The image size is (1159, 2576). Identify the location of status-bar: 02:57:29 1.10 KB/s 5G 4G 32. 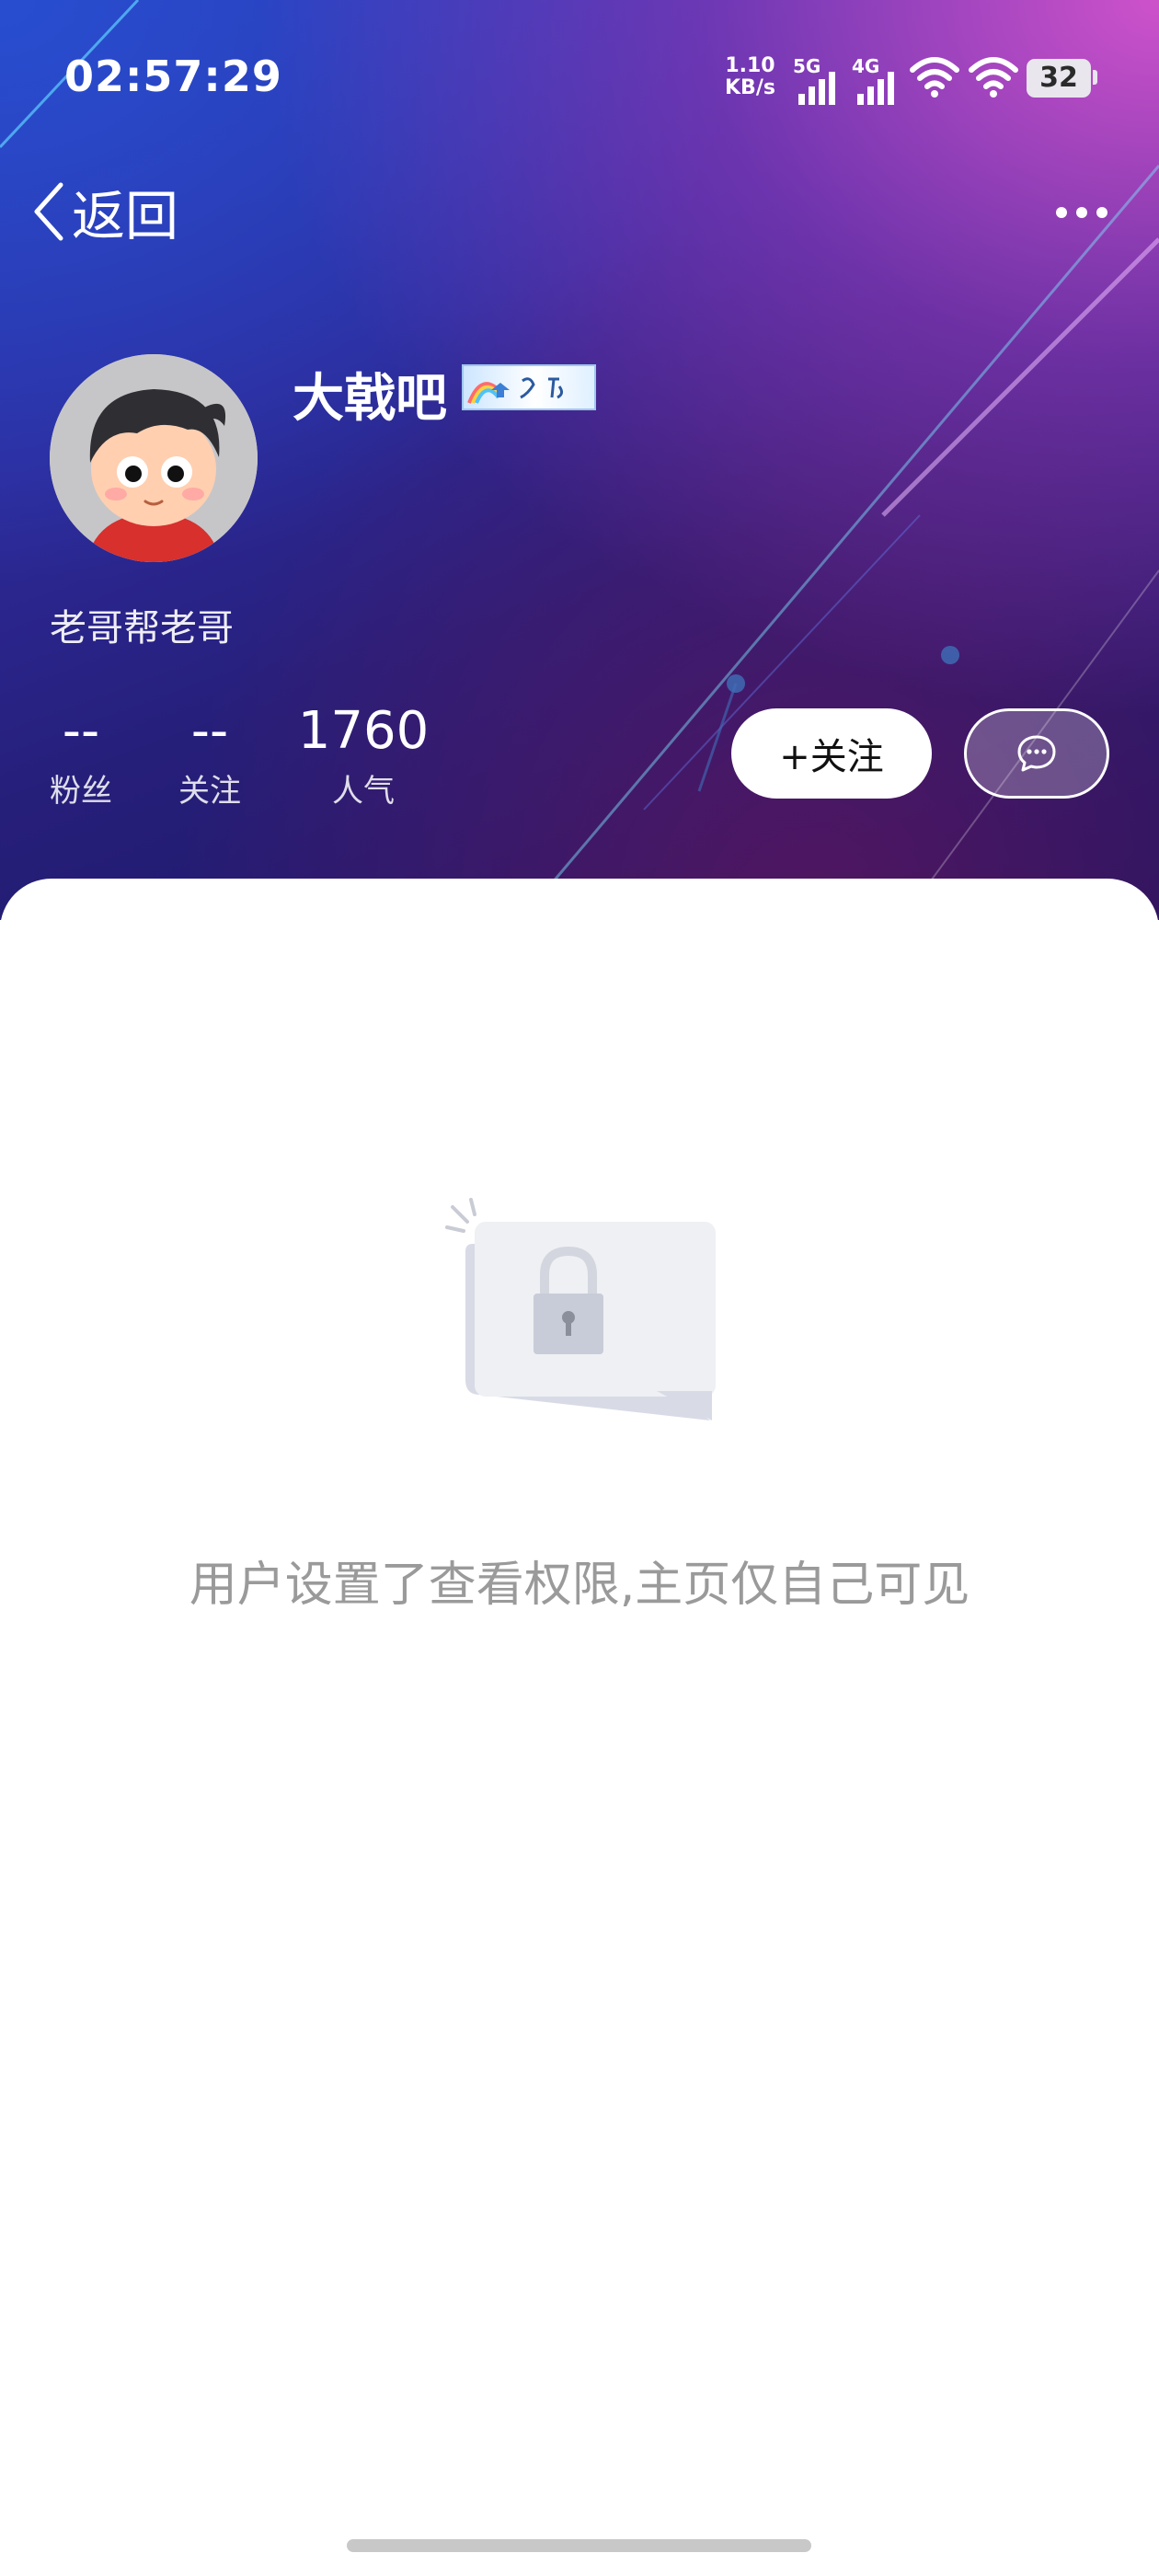
(579, 78).